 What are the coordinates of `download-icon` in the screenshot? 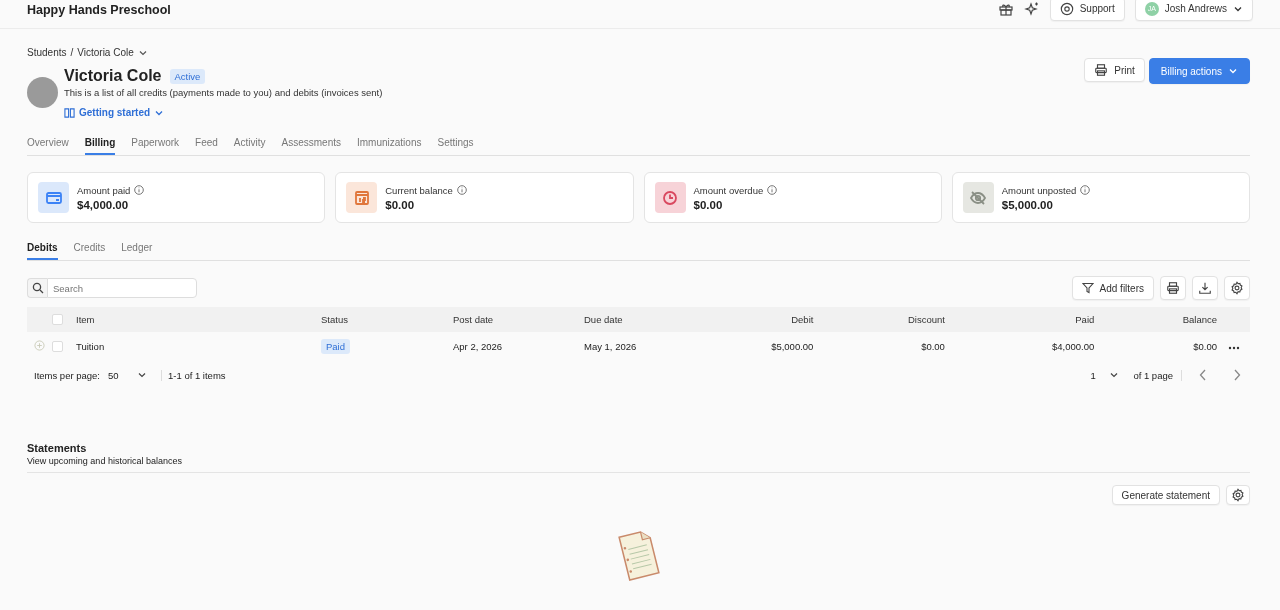 It's located at (1205, 288).